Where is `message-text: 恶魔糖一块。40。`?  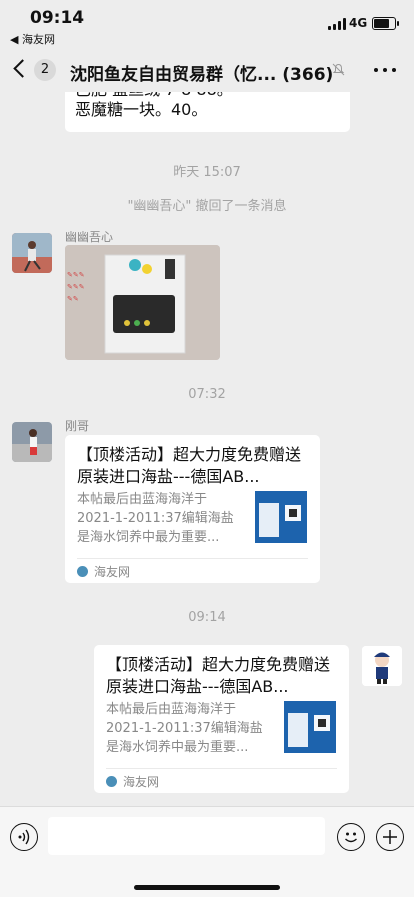 message-text: 恶魔糖一块。40。 is located at coordinates (141, 109).